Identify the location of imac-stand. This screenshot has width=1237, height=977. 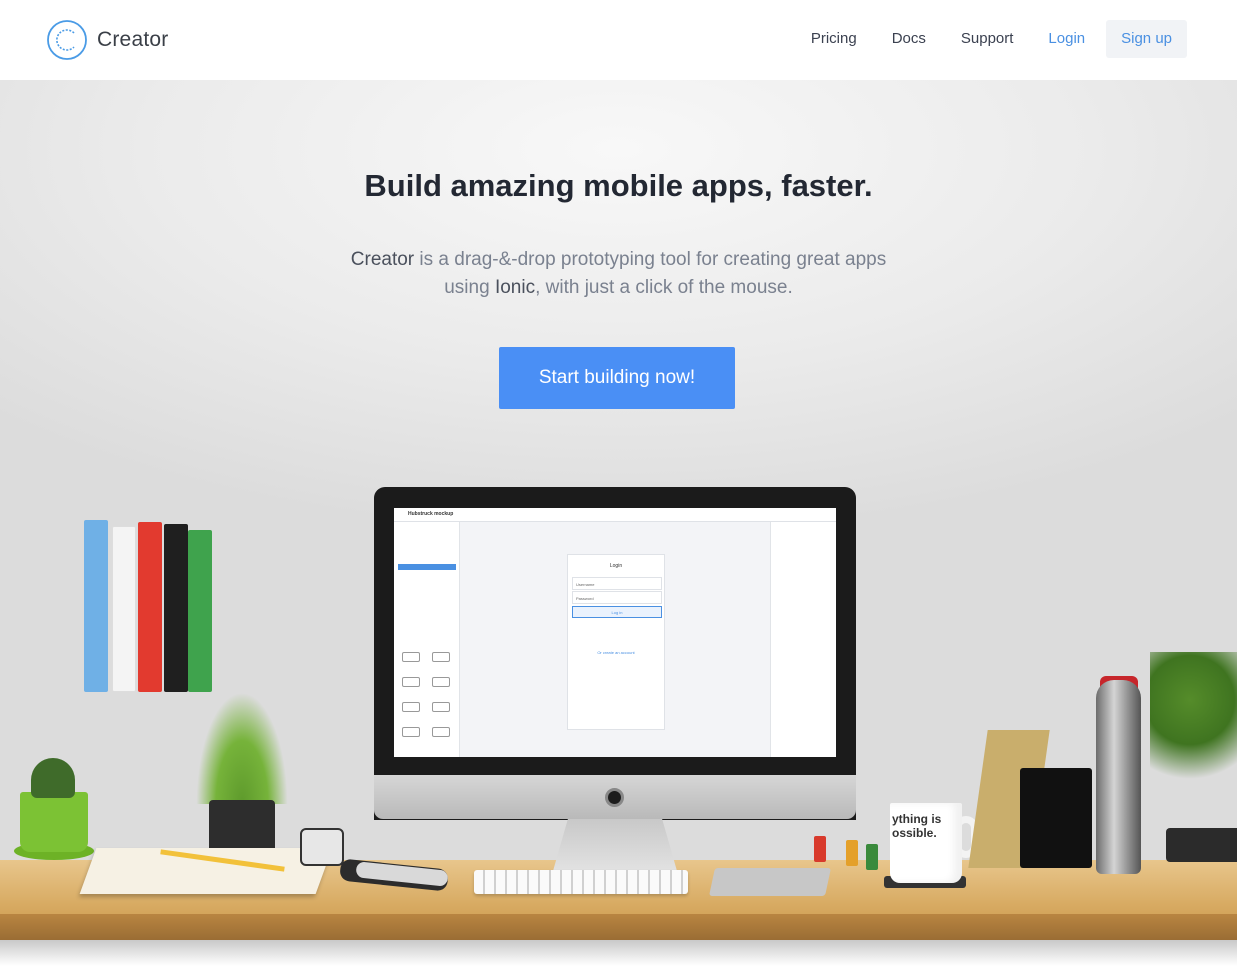
(615, 845).